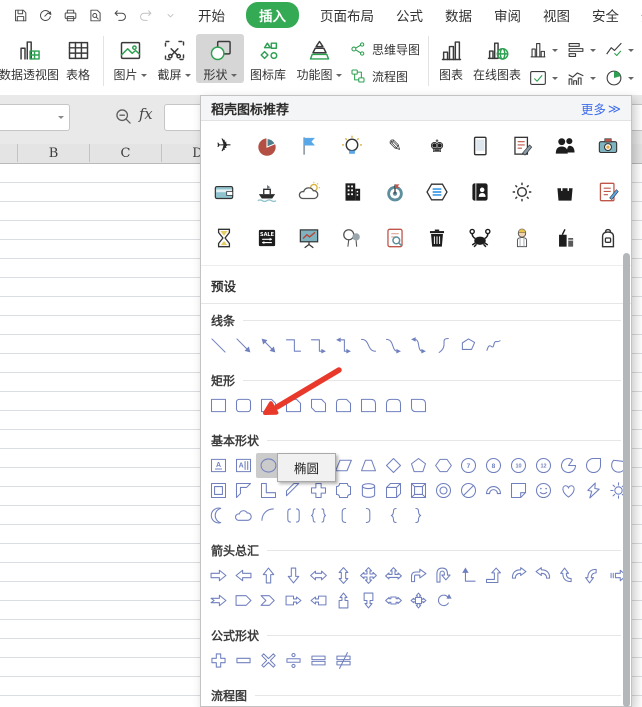 The width and height of the screenshot is (642, 707). I want to click on shape-line-double-arrow, so click(268, 345).